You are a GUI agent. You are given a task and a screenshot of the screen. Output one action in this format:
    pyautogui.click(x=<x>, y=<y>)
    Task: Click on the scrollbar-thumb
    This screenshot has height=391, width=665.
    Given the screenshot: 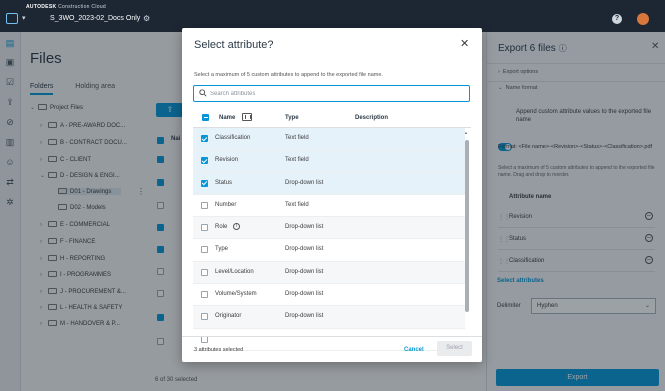 What is the action you would take?
    pyautogui.click(x=467, y=226)
    